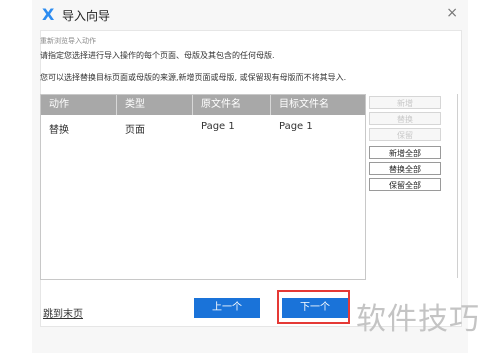 Image resolution: width=500 pixels, height=353 pixels. Describe the element at coordinates (227, 308) in the screenshot. I see `previous-button: 上一个` at that location.